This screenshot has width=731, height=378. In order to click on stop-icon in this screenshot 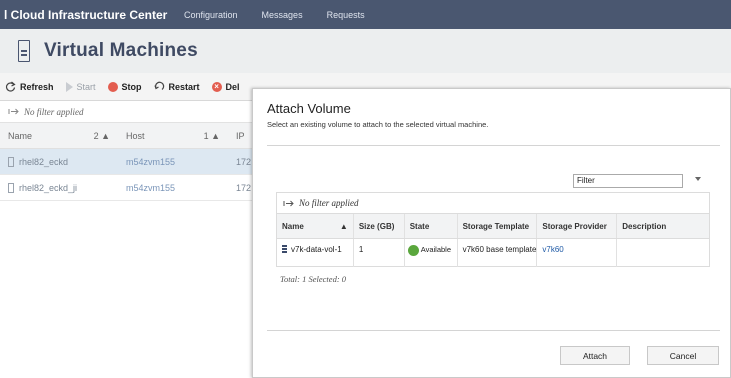, I will do `click(112, 86)`.